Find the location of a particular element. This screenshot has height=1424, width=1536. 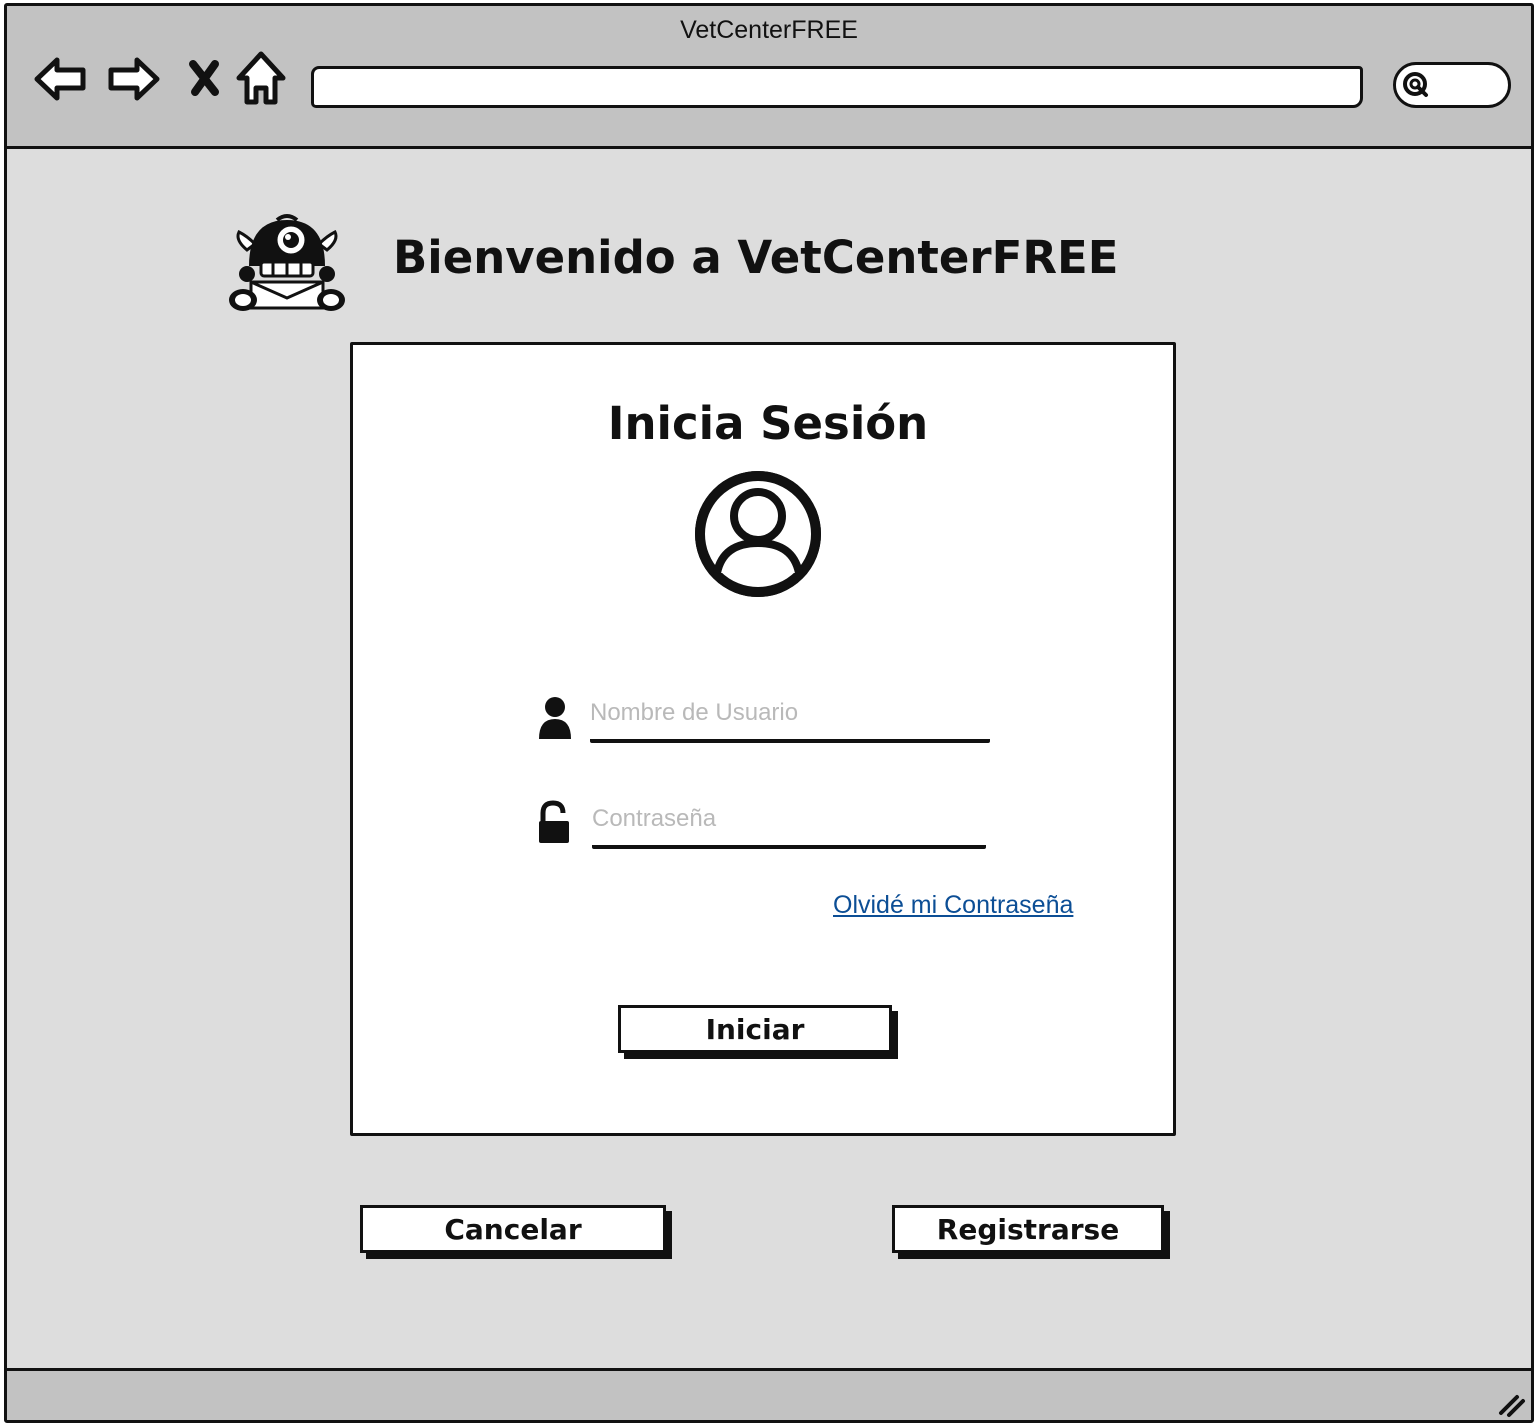

password-input is located at coordinates (789, 823).